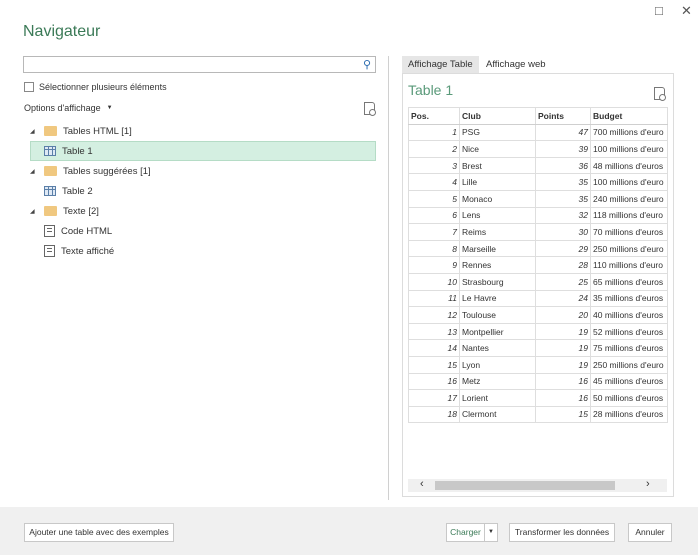  Describe the element at coordinates (629, 331) in the screenshot. I see `table-cell: 52 millions d'euros` at that location.